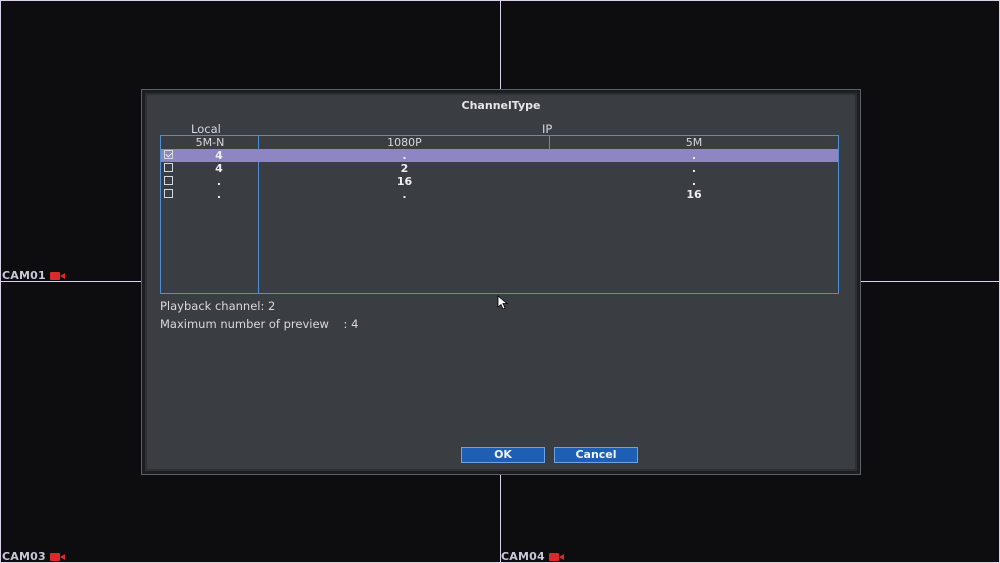 The height and width of the screenshot is (563, 1000). What do you see at coordinates (259, 324) in the screenshot?
I see `max-preview-text: Maximum number of preview : 4` at bounding box center [259, 324].